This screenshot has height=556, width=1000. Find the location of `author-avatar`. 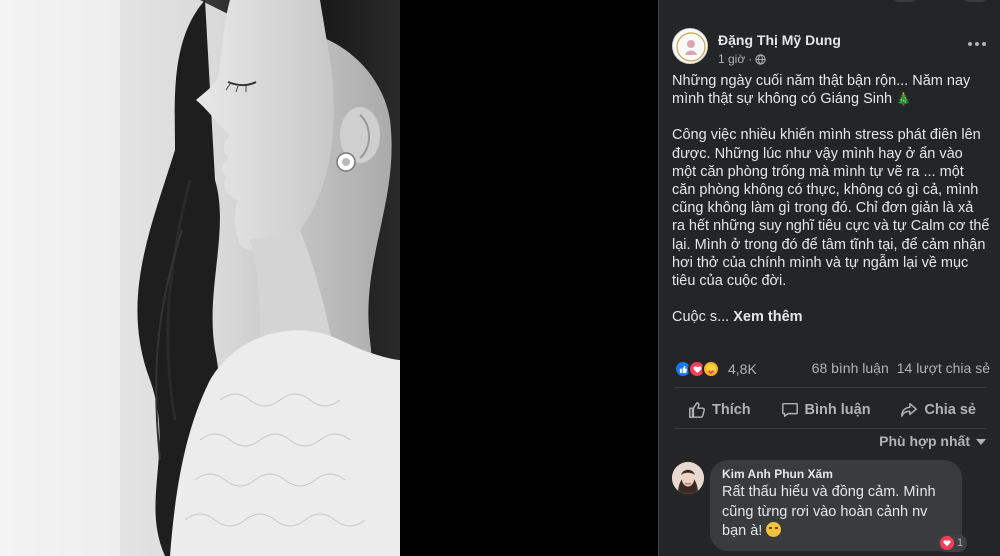

author-avatar is located at coordinates (690, 46).